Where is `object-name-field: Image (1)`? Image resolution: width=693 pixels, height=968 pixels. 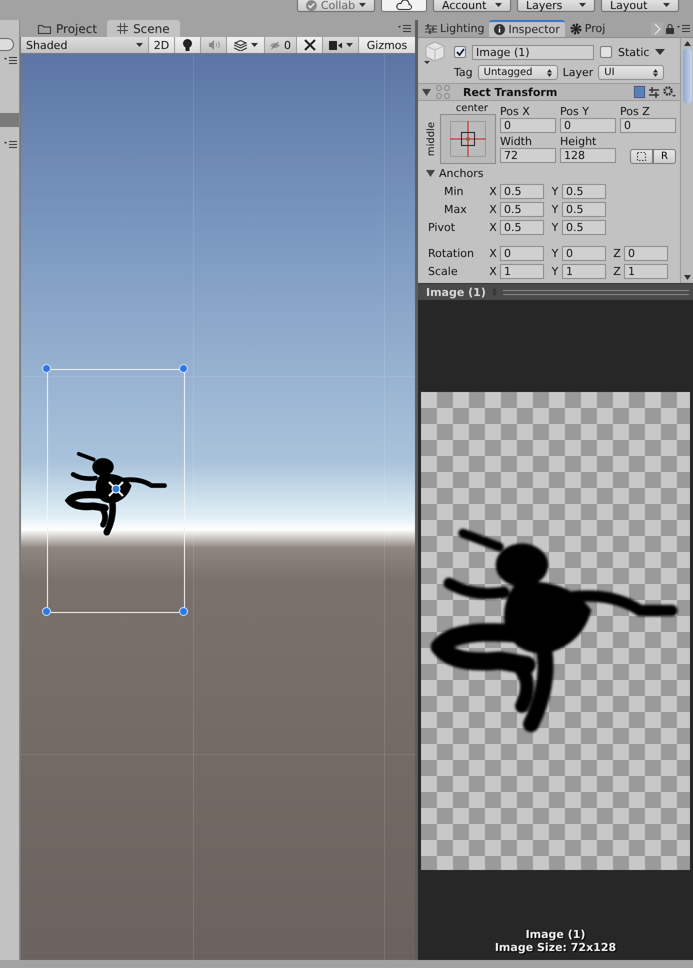
object-name-field: Image (1) is located at coordinates (533, 52).